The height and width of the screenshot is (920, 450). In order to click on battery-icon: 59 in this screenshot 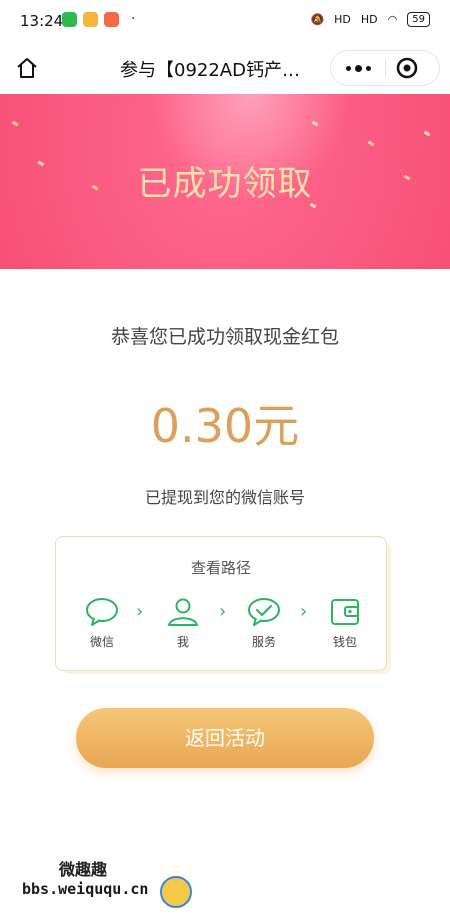, I will do `click(418, 19)`.